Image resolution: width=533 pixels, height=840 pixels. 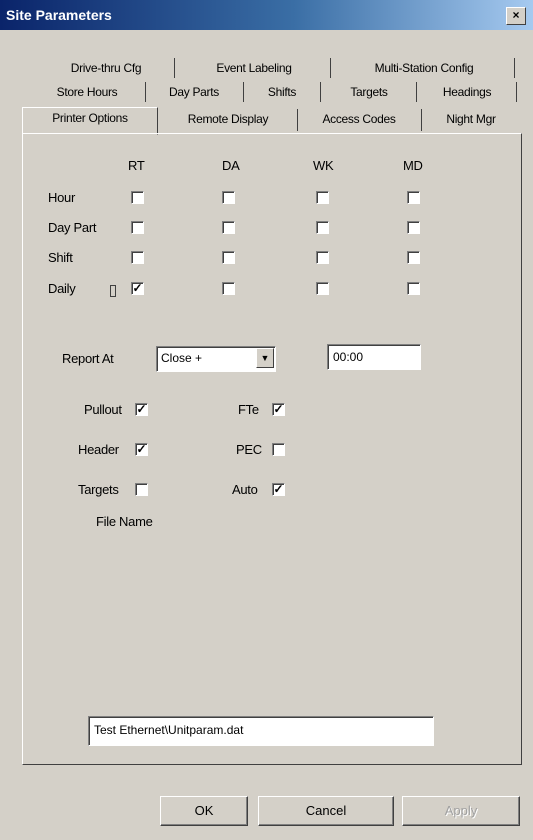 What do you see at coordinates (60, 257) in the screenshot?
I see `row-label-shift: Shift` at bounding box center [60, 257].